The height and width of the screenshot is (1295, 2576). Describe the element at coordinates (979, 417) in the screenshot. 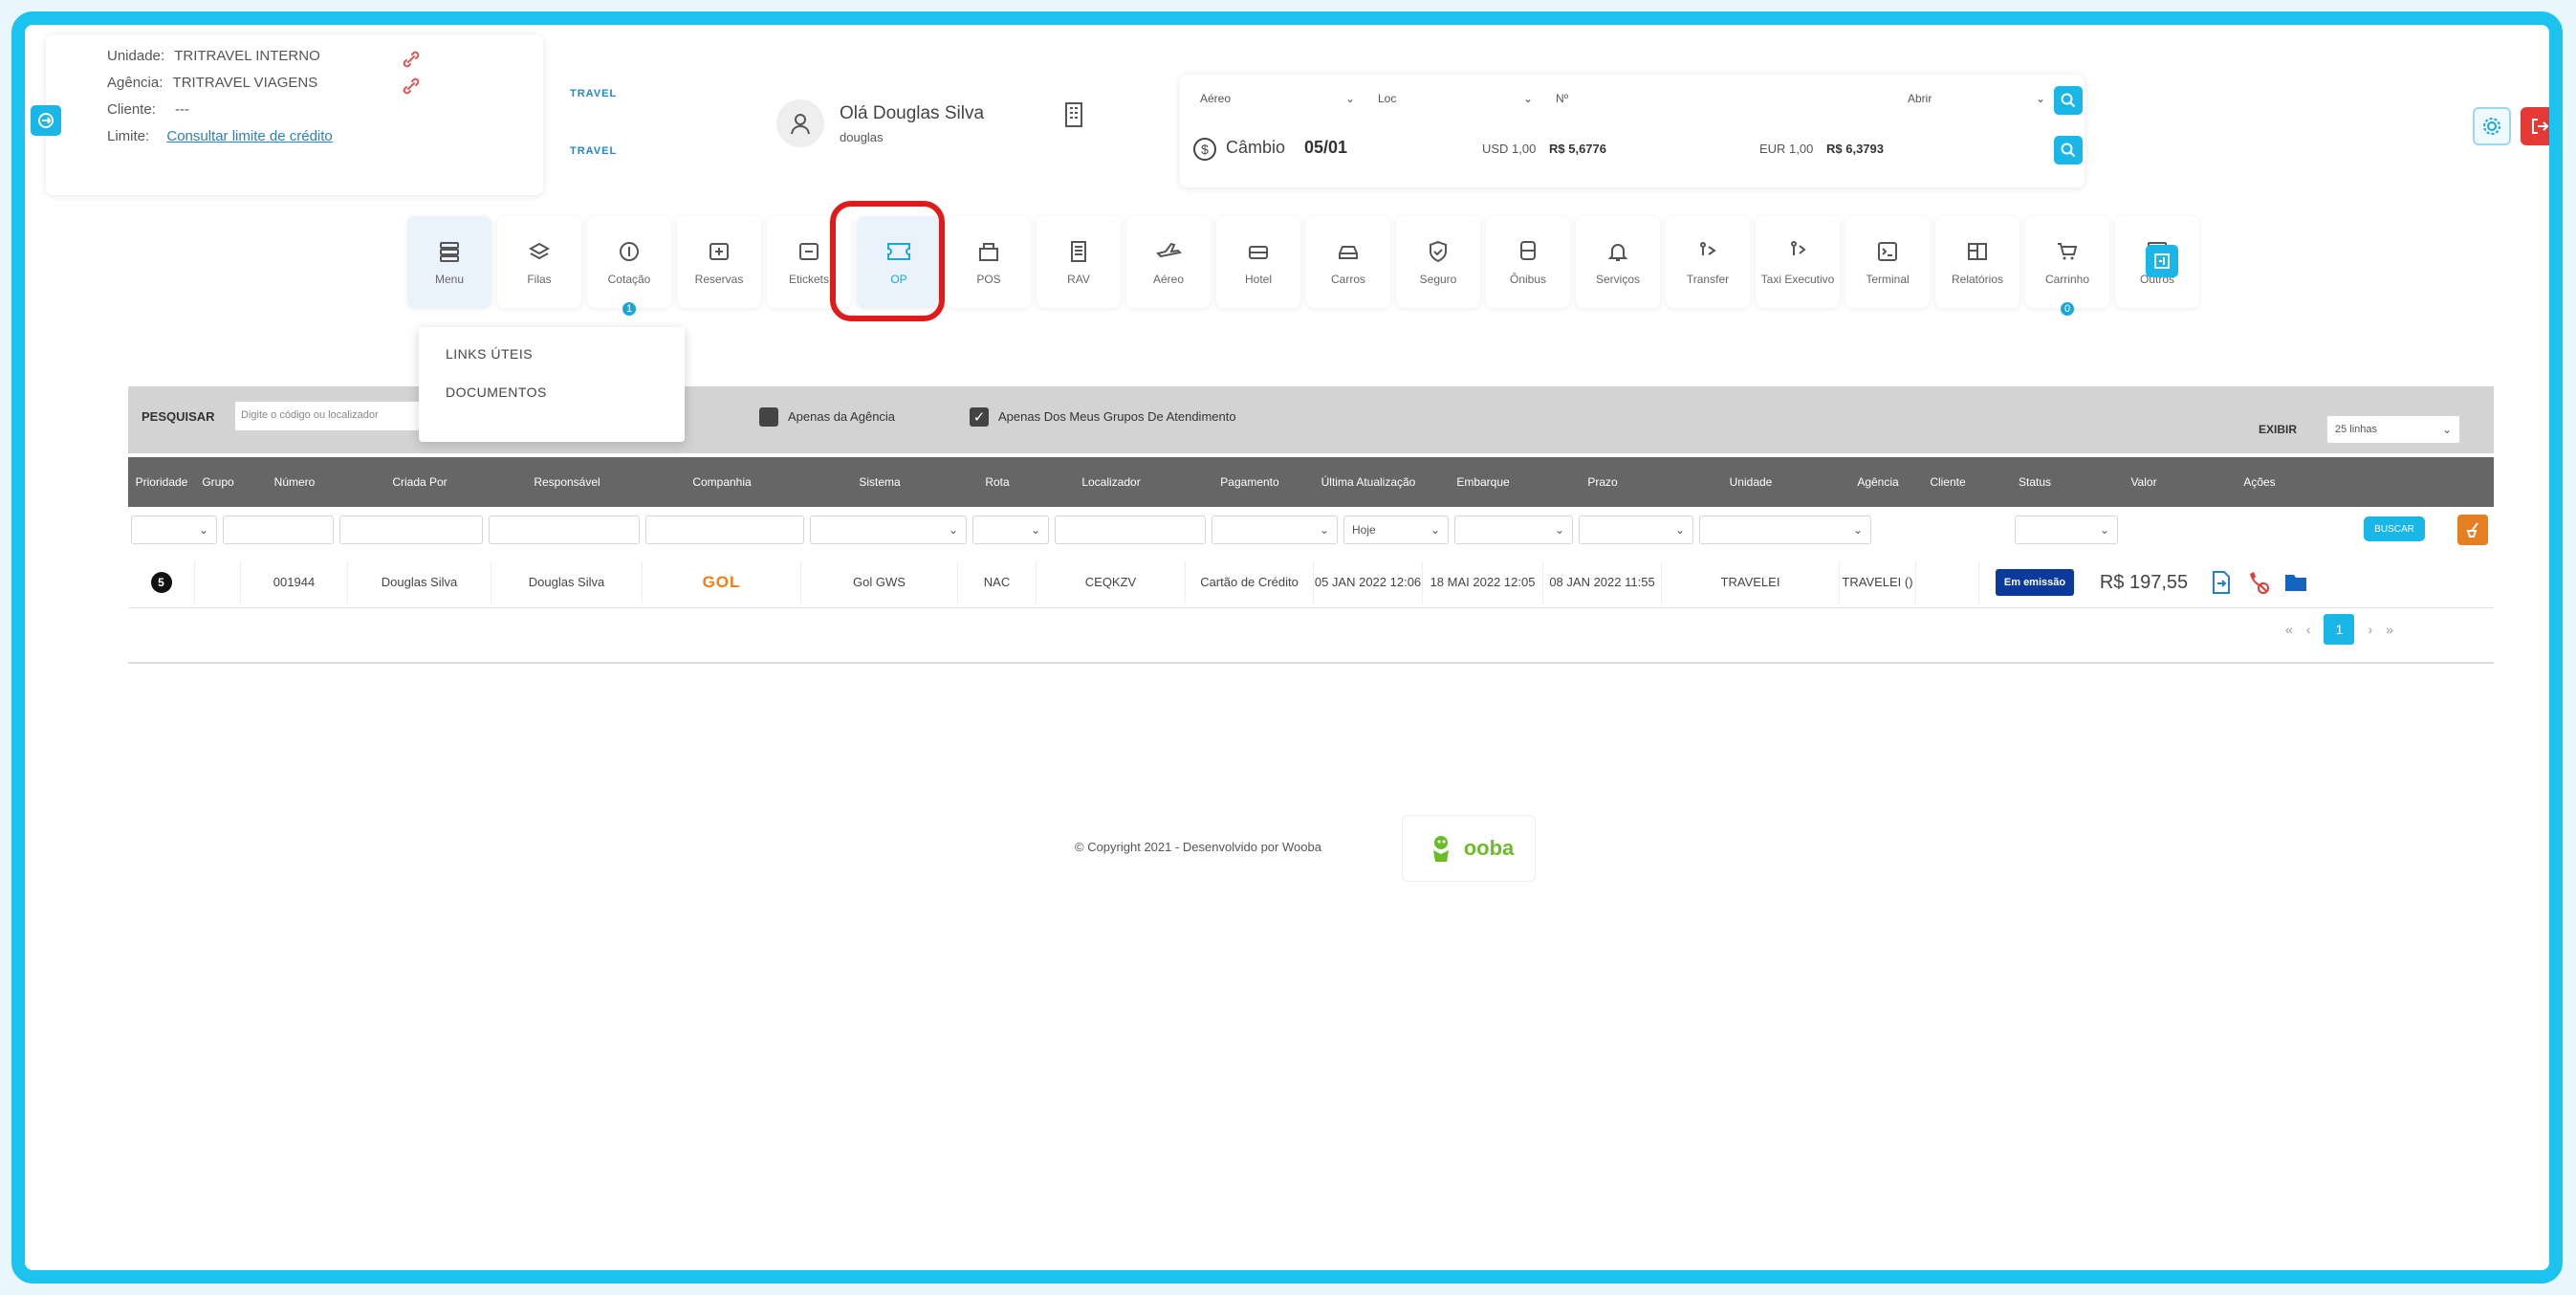

I see `my-groups-checkbox: ✓` at that location.